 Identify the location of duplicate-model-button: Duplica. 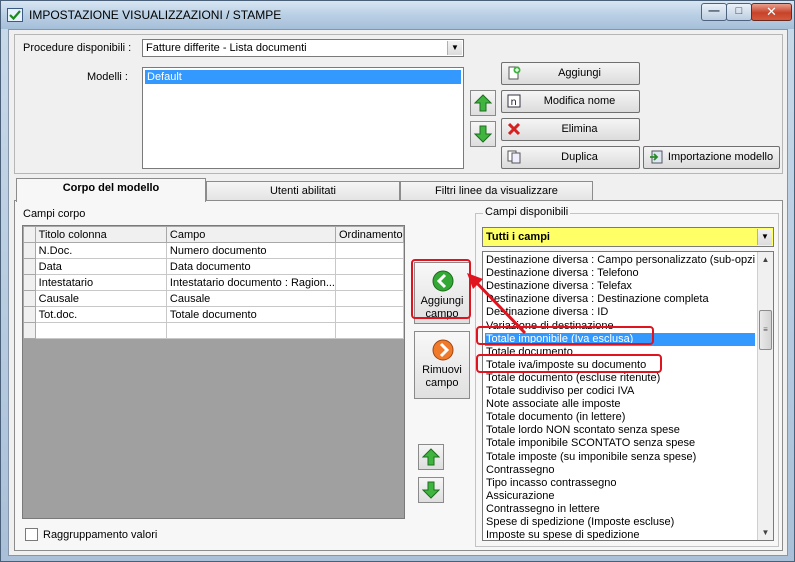
(570, 157).